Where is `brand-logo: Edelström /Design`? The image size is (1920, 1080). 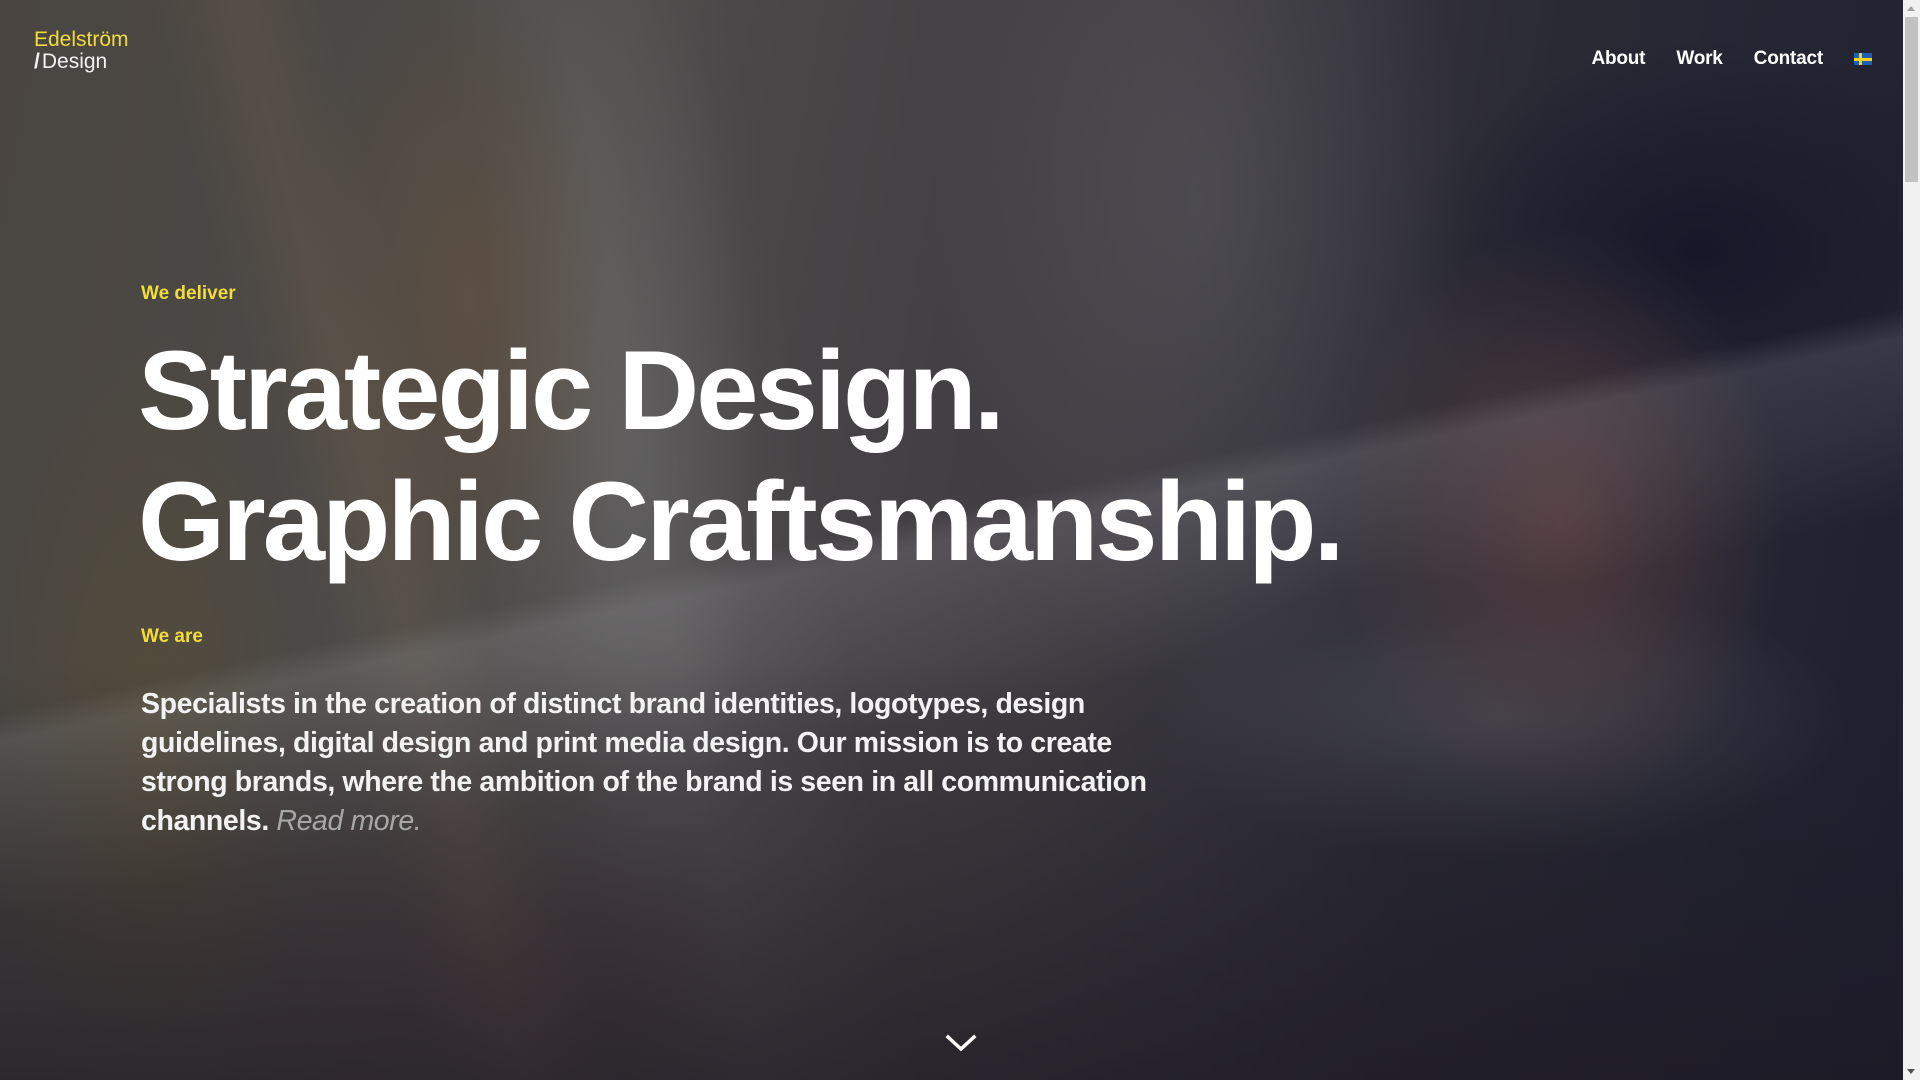 brand-logo: Edelström /Design is located at coordinates (81, 51).